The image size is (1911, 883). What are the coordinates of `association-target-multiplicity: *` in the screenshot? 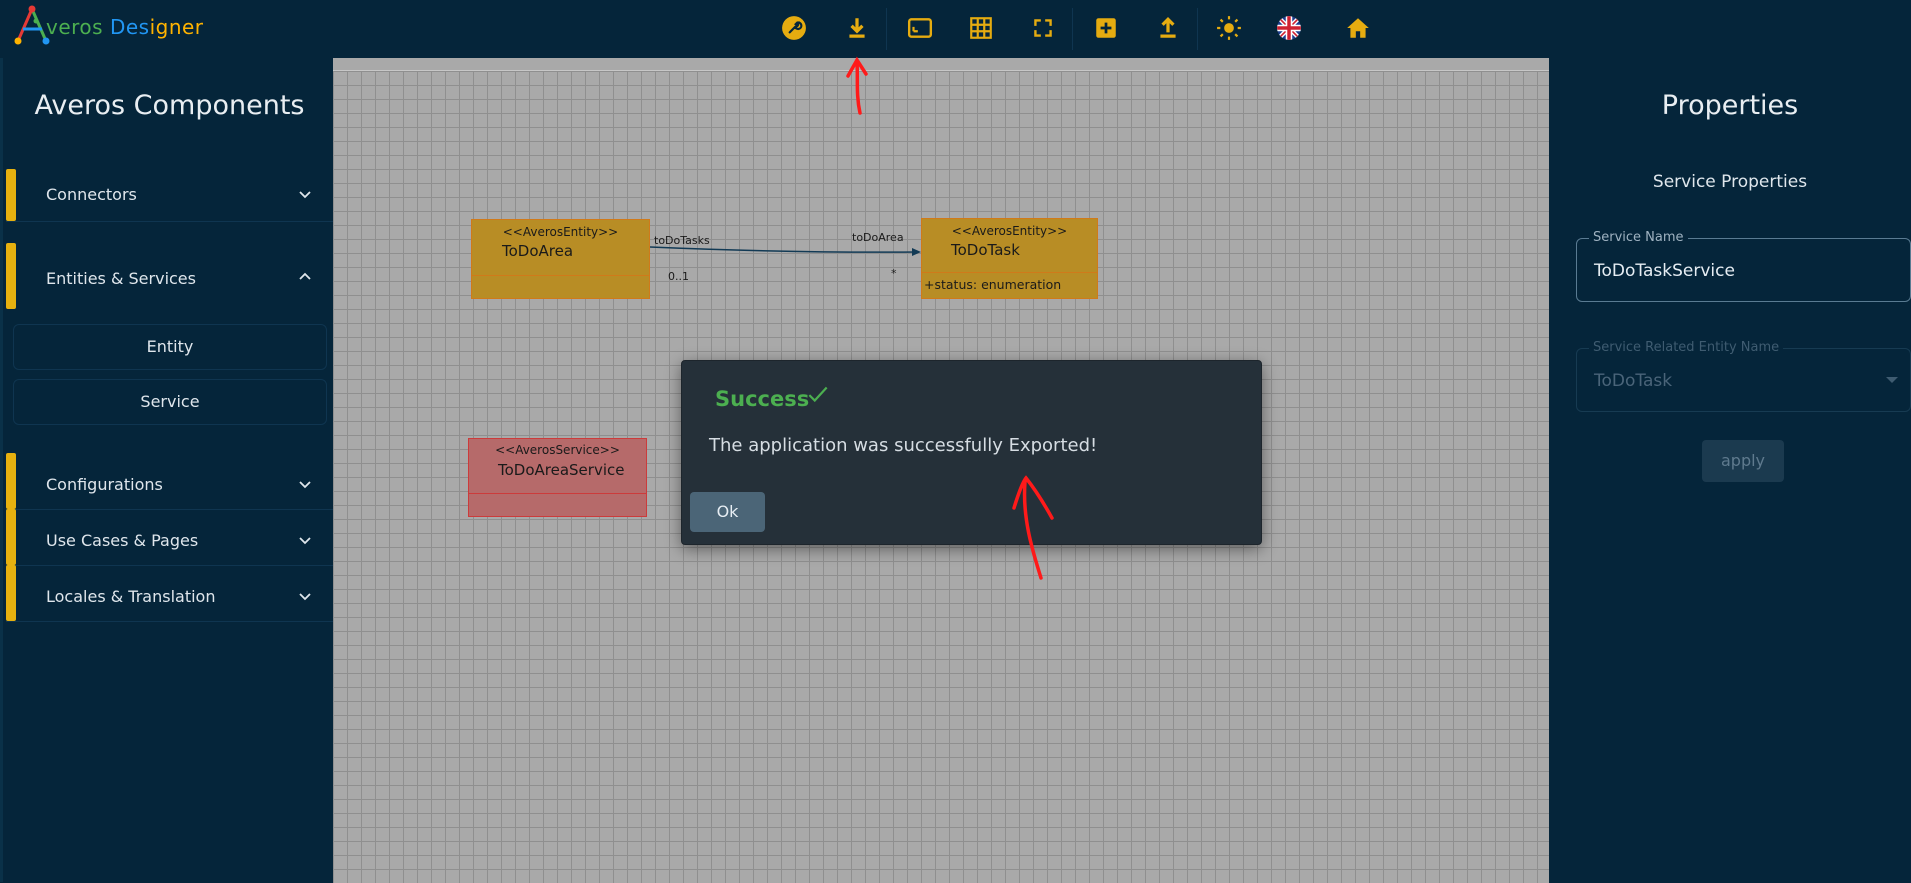 It's located at (894, 273).